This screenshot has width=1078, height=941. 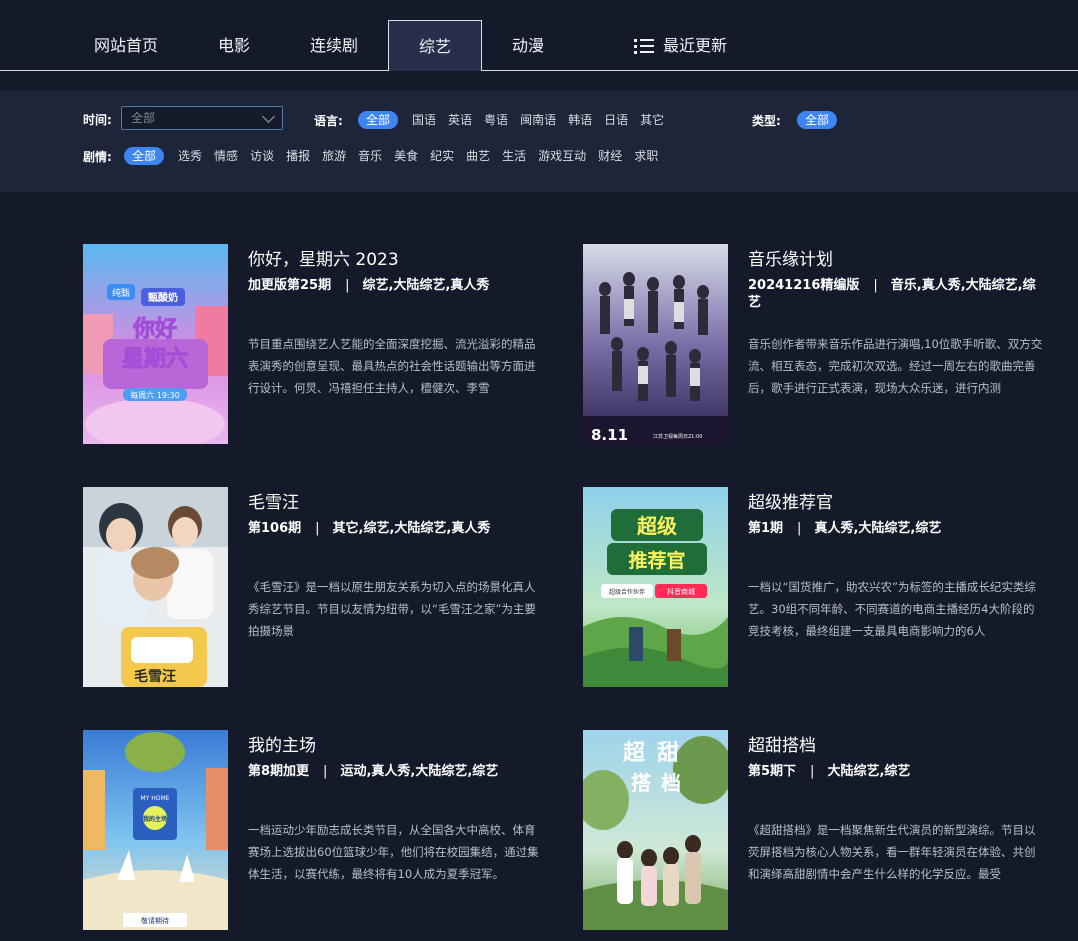 What do you see at coordinates (478, 156) in the screenshot?
I see `plot-option: 曲艺` at bounding box center [478, 156].